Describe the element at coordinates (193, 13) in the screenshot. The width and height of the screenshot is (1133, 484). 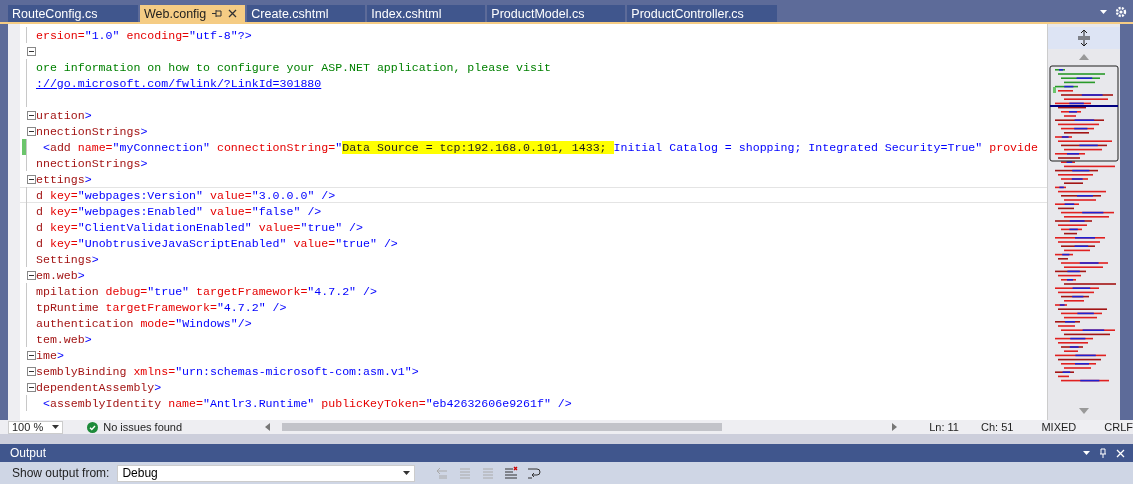
I see `file-tab: Web.config` at that location.